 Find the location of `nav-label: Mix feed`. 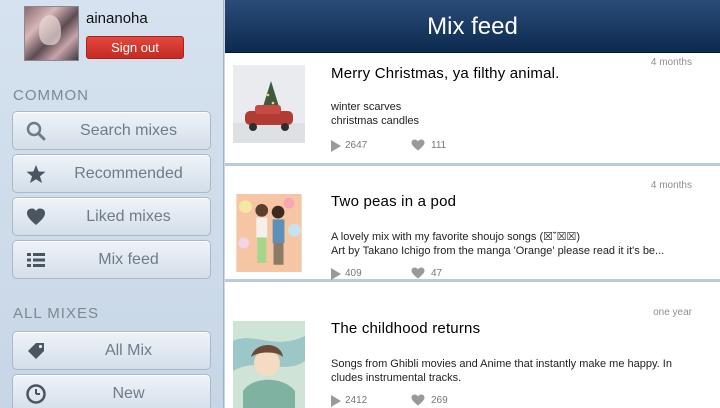

nav-label: Mix feed is located at coordinates (128, 259).